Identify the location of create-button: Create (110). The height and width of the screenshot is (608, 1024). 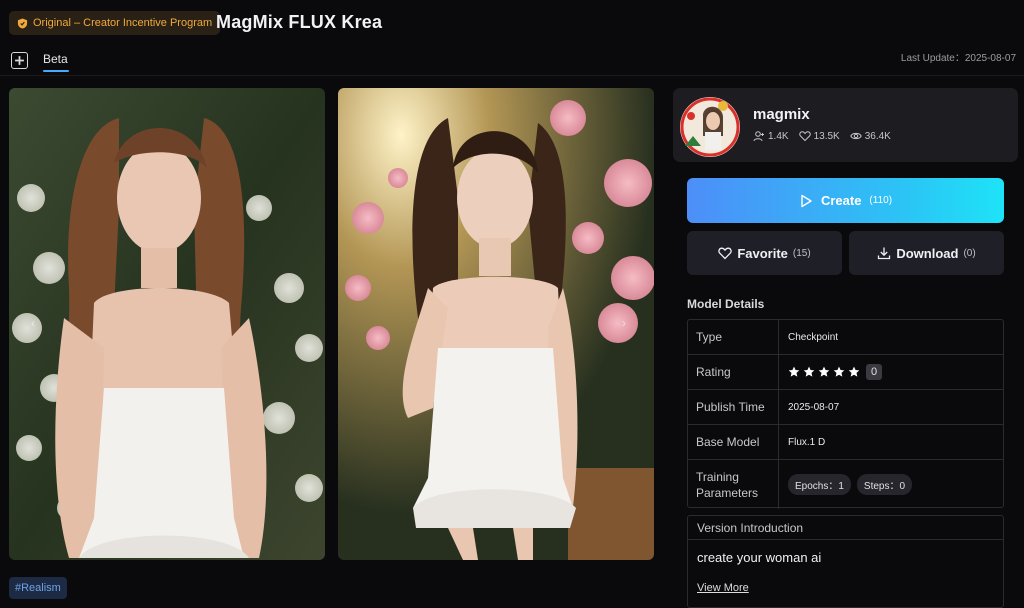
(845, 200).